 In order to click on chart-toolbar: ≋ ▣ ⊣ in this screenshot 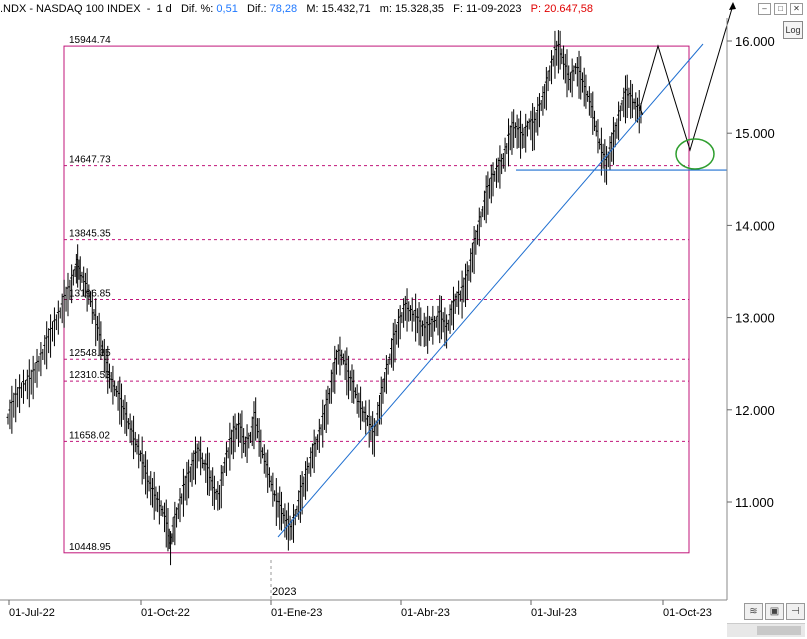, I will do `click(774, 611)`.